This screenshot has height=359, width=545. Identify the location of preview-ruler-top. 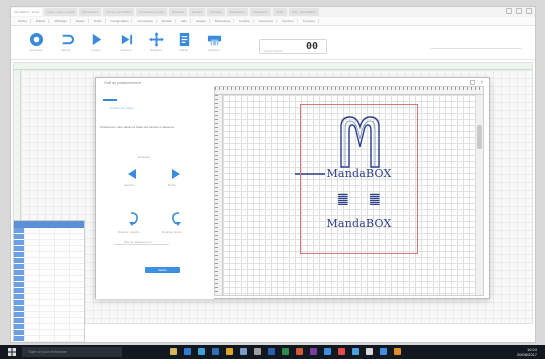
(349, 91).